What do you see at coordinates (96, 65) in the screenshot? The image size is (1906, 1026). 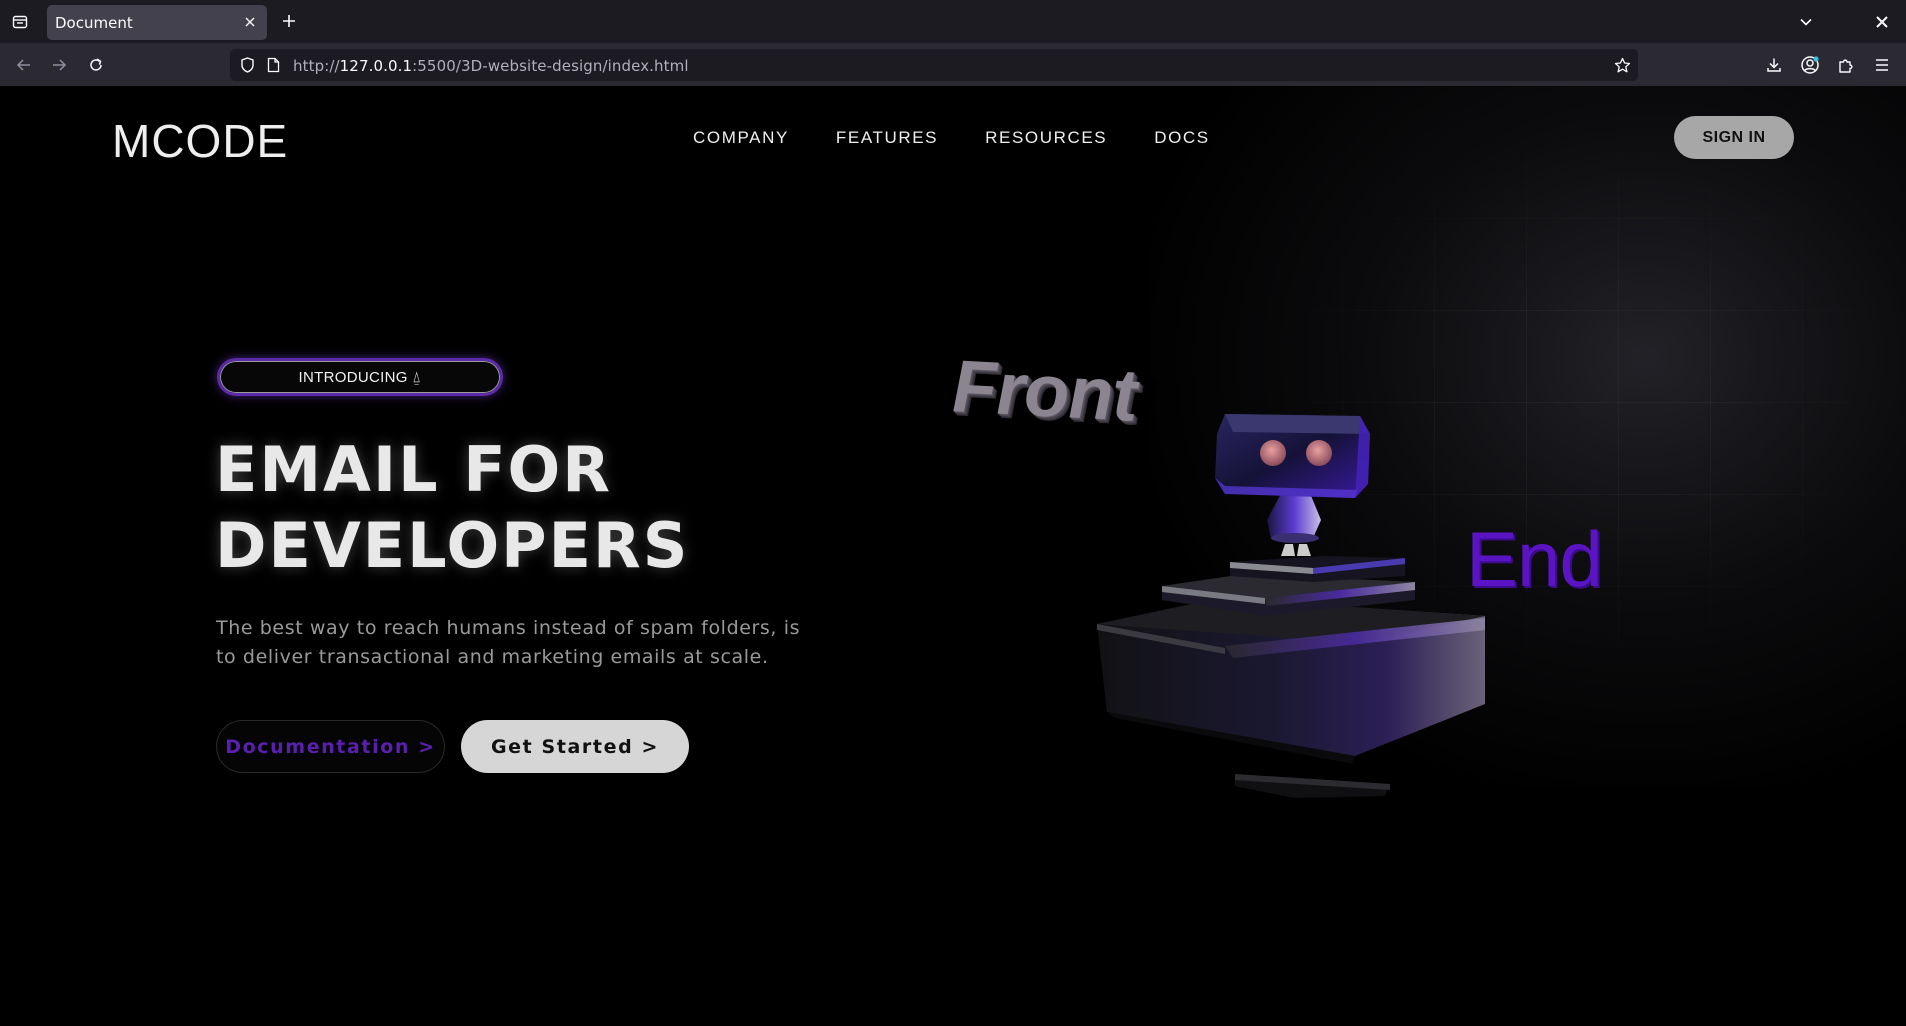 I see `reload-icon` at bounding box center [96, 65].